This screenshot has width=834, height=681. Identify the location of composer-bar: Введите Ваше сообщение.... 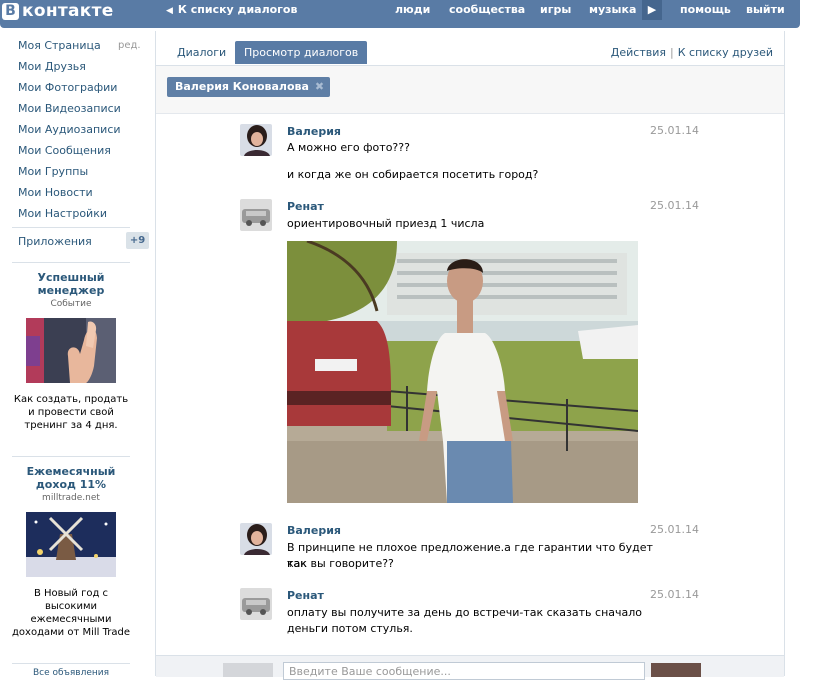
(470, 667).